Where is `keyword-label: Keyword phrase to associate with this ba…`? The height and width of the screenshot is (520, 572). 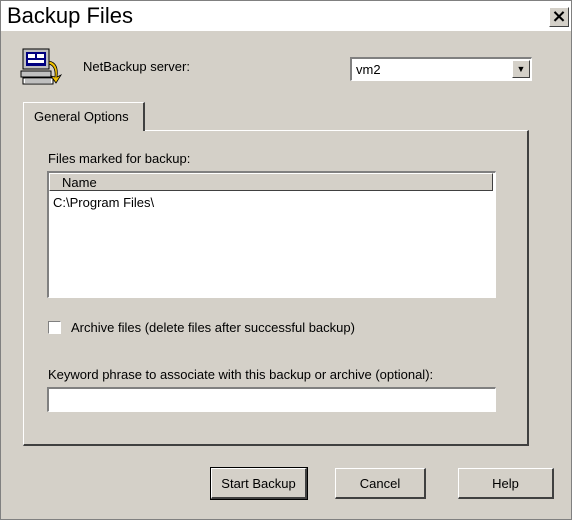 keyword-label: Keyword phrase to associate with this ba… is located at coordinates (241, 374).